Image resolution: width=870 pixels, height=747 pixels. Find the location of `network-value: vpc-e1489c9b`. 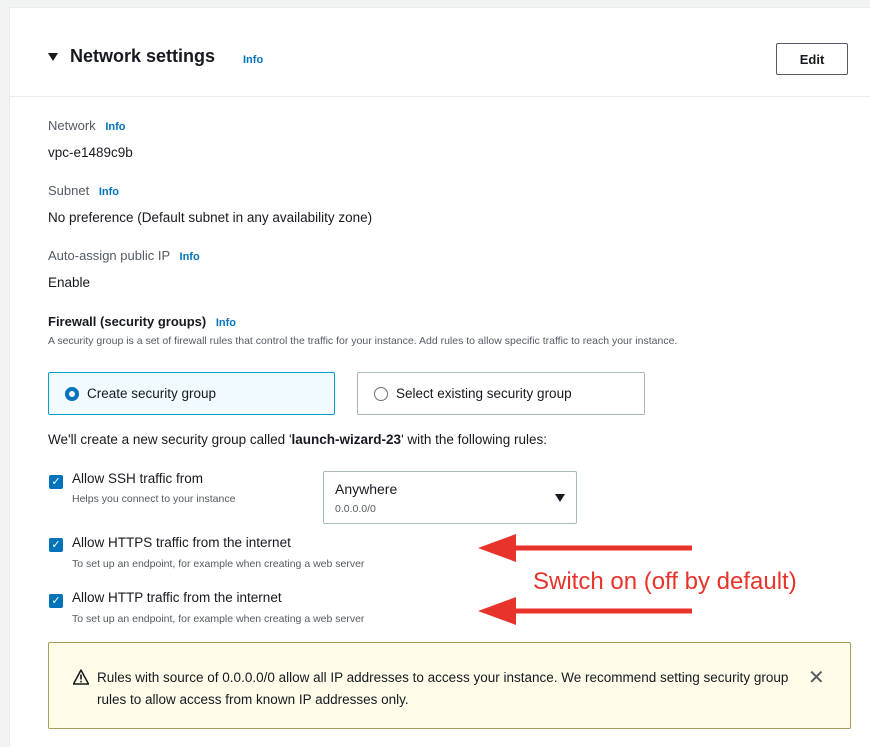

network-value: vpc-e1489c9b is located at coordinates (90, 152).